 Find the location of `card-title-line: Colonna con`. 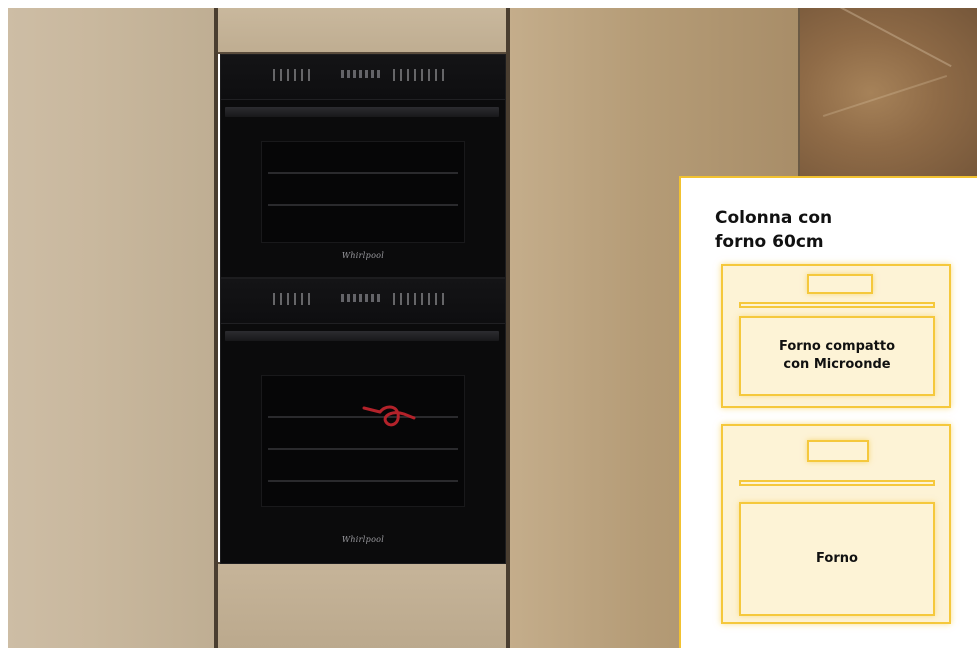

card-title-line: Colonna con is located at coordinates (774, 218).